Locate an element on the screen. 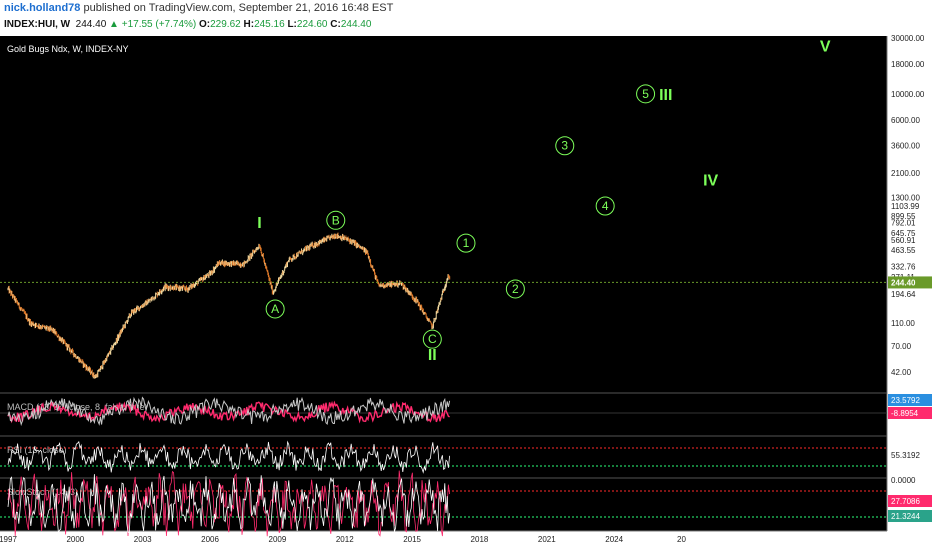 This screenshot has height=550, width=932. time-tick-label: 2018 is located at coordinates (480, 539).